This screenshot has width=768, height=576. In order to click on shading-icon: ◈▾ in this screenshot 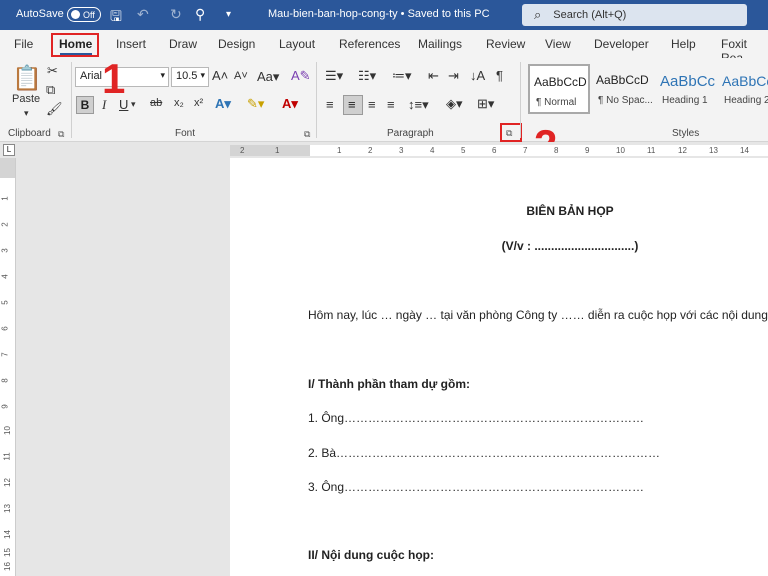, I will do `click(454, 104)`.